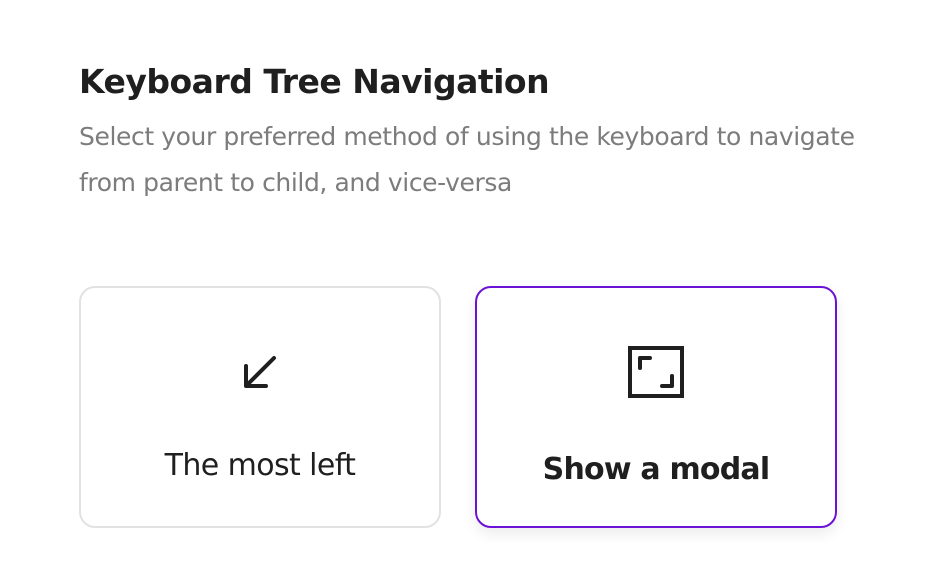  What do you see at coordinates (260, 465) in the screenshot?
I see `option-label: The most left` at bounding box center [260, 465].